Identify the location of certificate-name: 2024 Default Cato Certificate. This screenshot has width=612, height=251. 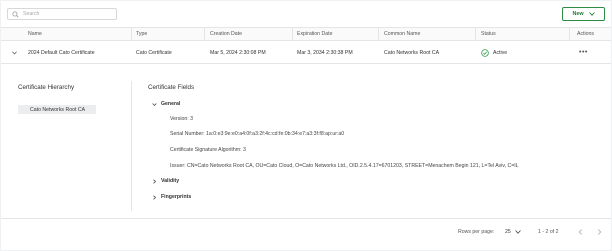
(61, 52).